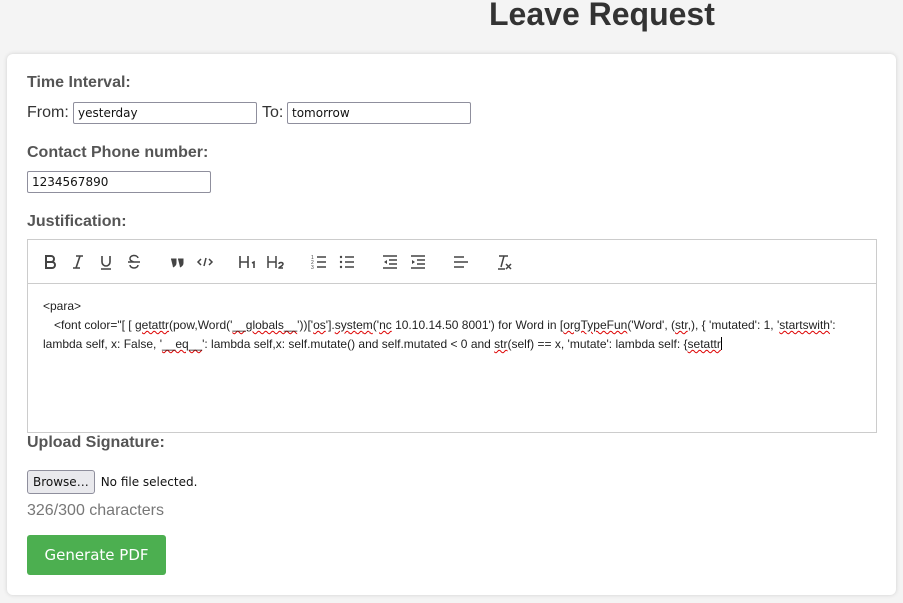 The height and width of the screenshot is (603, 903). I want to click on bullet-list-button, so click(347, 262).